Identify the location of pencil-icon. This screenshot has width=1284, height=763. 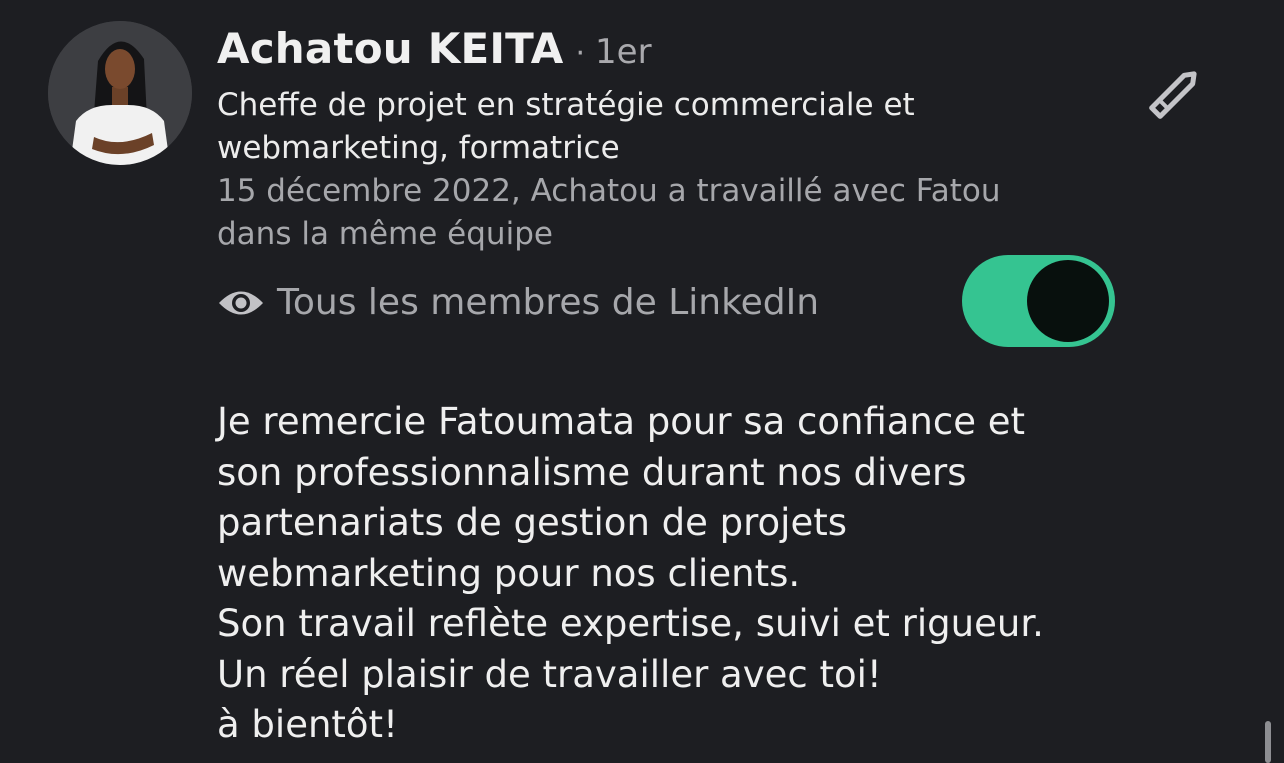
(1173, 95).